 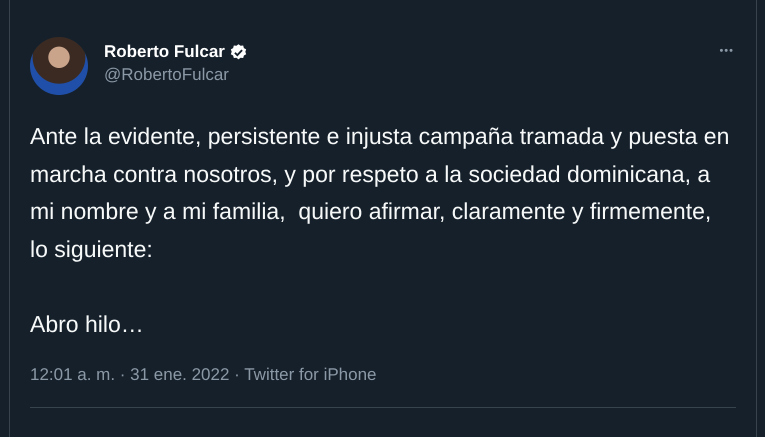 I want to click on author-handle: @RobertoFulcar, so click(x=404, y=75).